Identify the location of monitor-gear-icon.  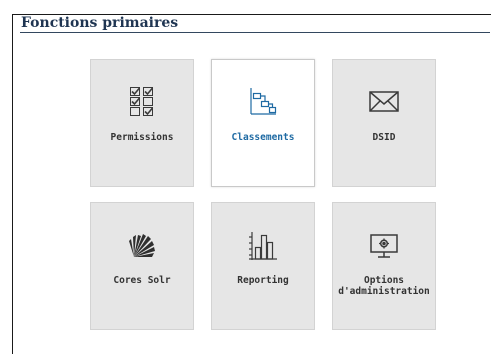
(384, 246).